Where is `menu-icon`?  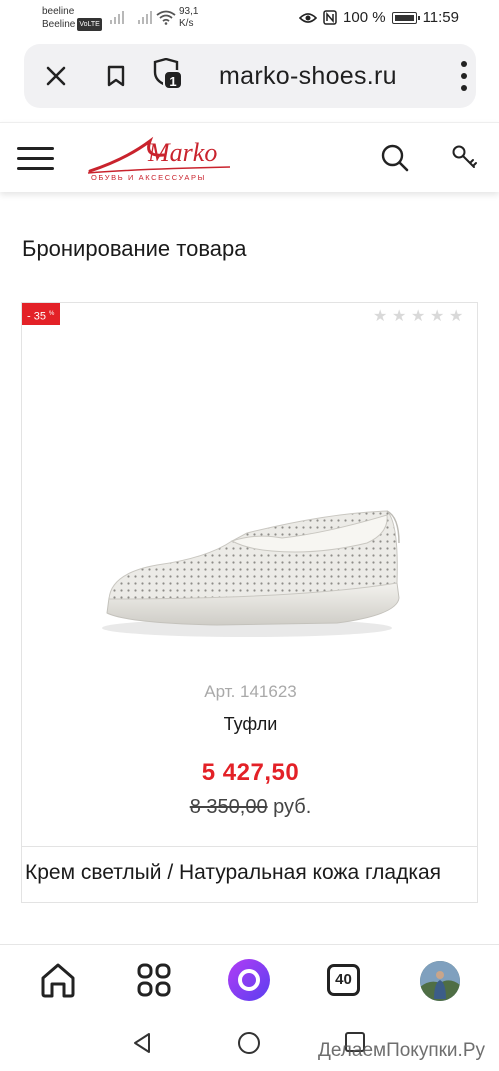
menu-icon is located at coordinates (35, 159).